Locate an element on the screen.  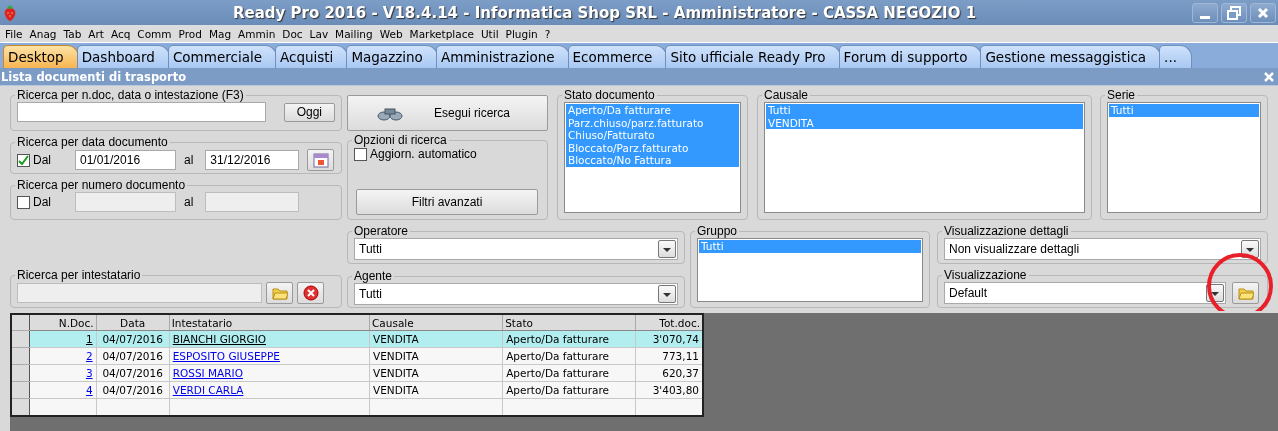
group-label: Agente is located at coordinates (373, 276).